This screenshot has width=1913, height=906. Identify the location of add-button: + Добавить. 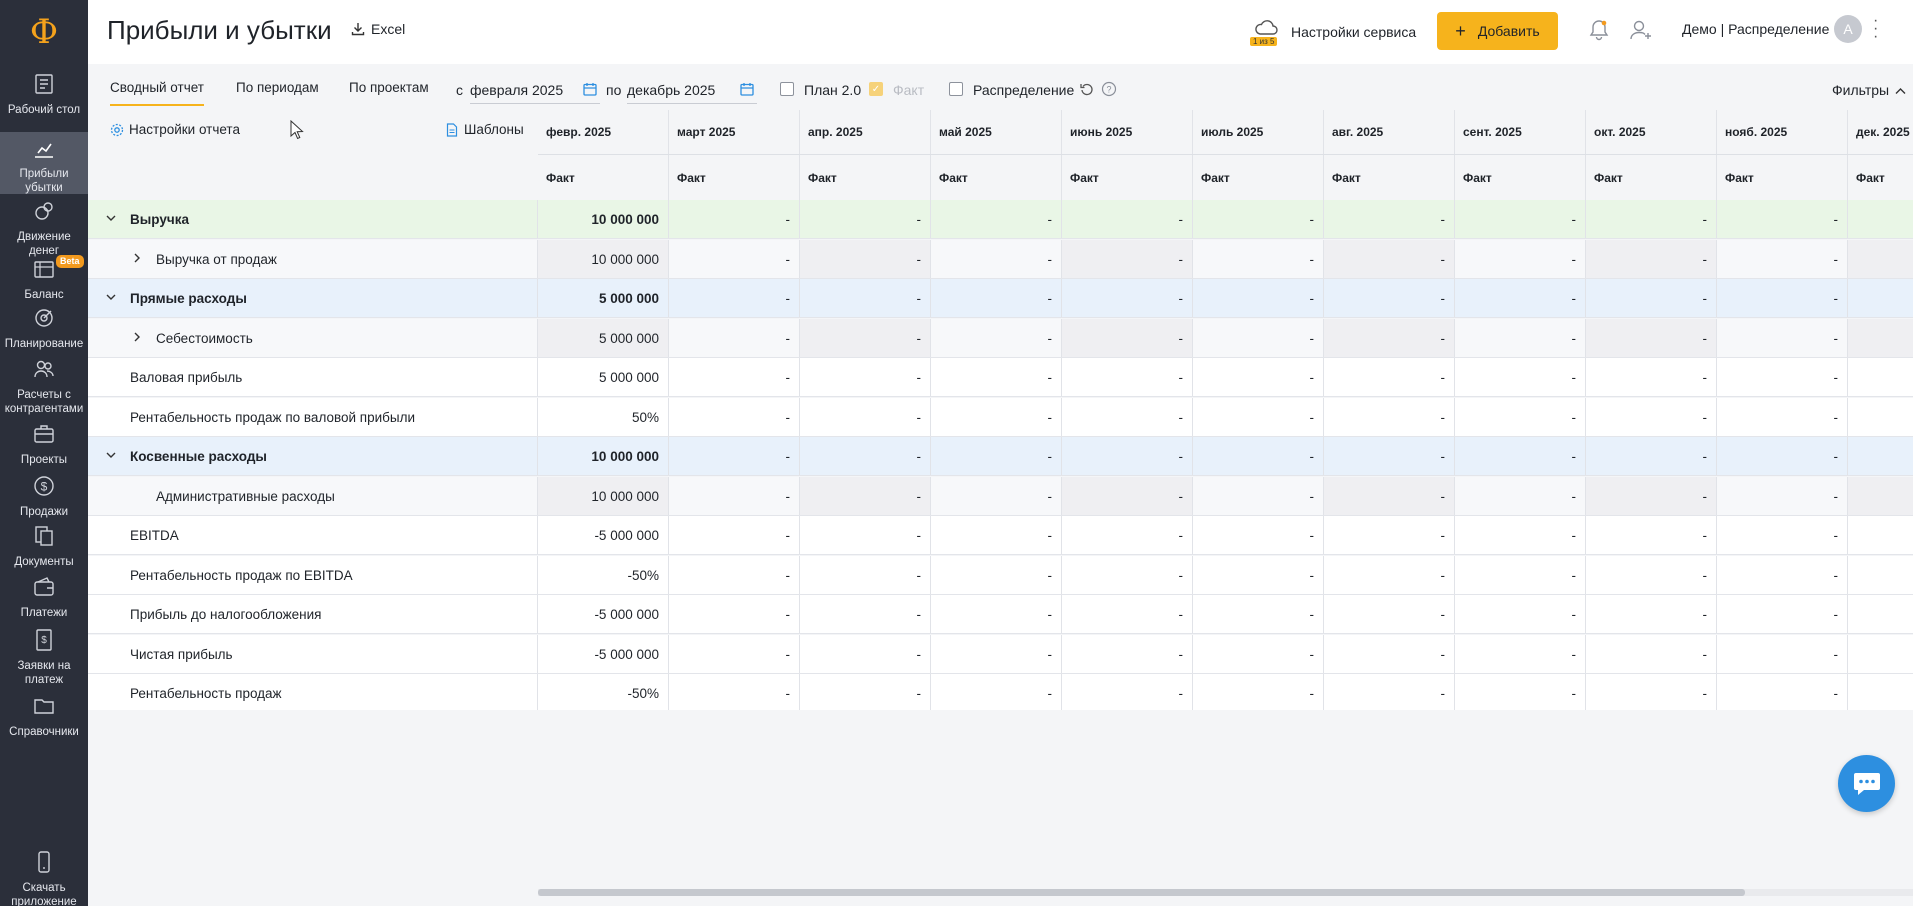
(1497, 31).